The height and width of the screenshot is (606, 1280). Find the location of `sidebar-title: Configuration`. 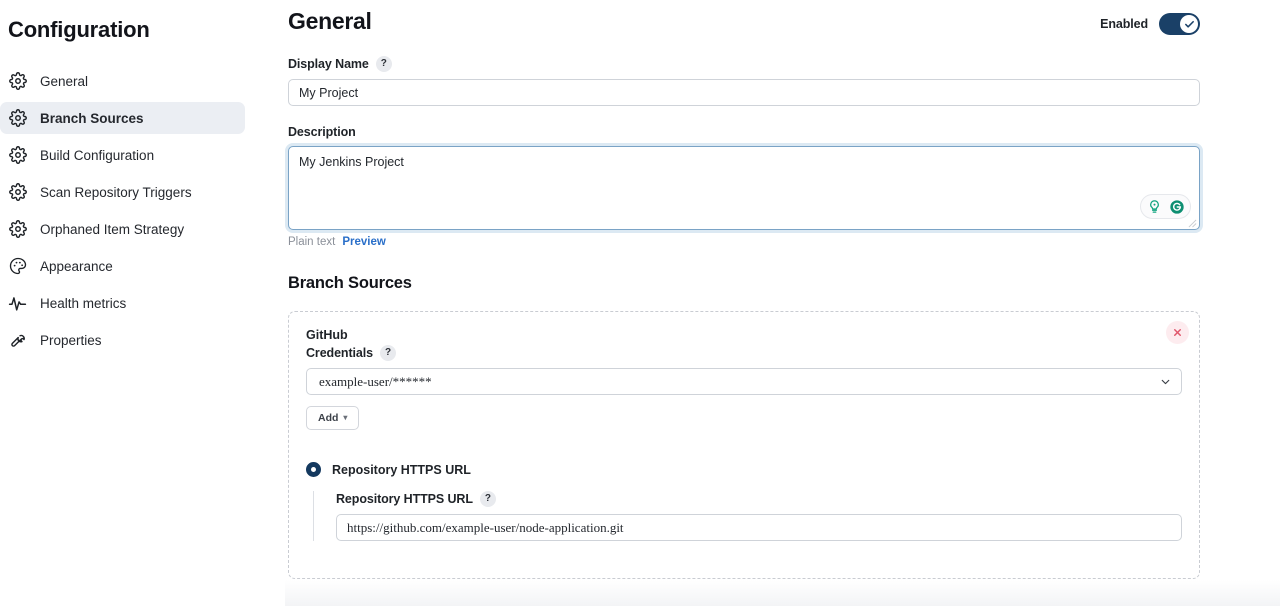

sidebar-title: Configuration is located at coordinates (79, 29).